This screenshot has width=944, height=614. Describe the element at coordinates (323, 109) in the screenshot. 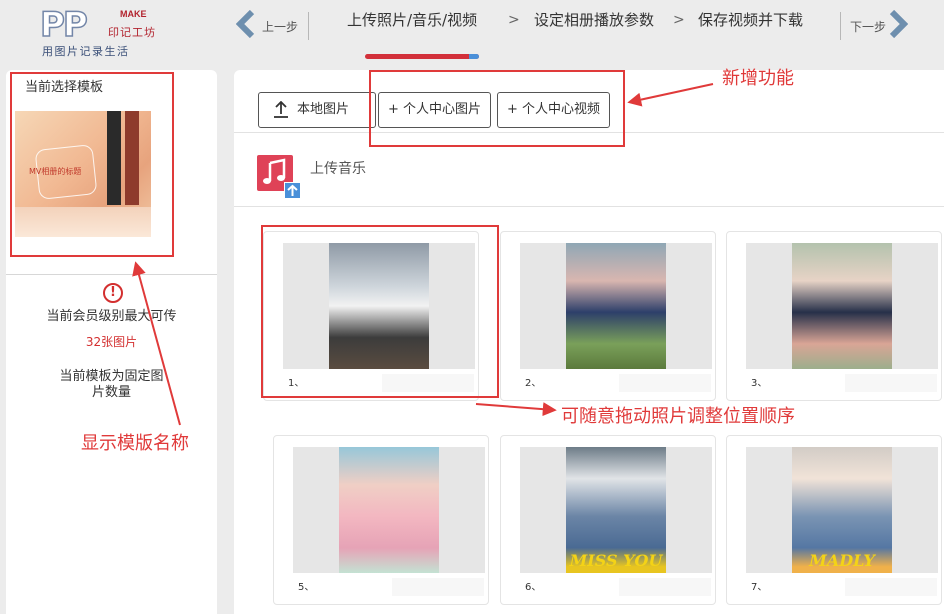

I see `upload-local-label: 本地图片` at that location.